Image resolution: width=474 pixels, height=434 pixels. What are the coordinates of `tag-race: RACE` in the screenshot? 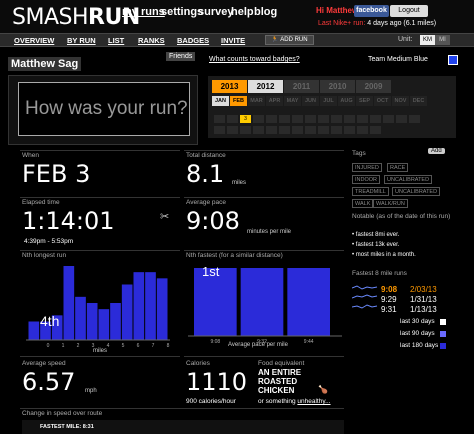 It's located at (398, 167).